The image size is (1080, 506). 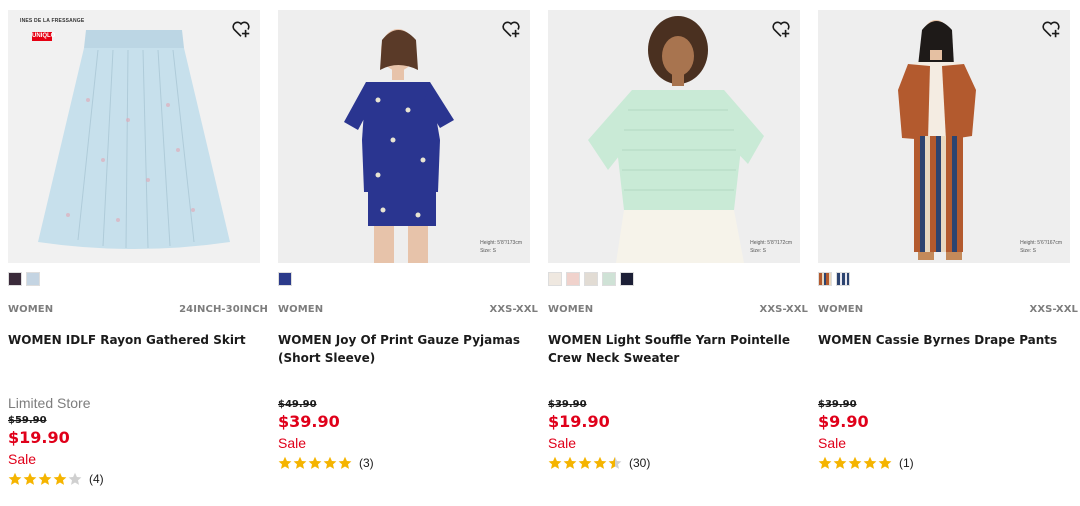 I want to click on sale-price: $39.90, so click(x=309, y=421).